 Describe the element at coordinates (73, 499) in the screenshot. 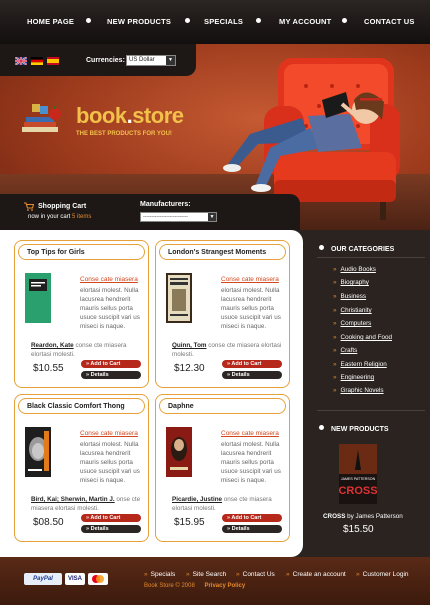

I see `product-author-link: Bird, Kai; Sherwin, Martin J.` at that location.